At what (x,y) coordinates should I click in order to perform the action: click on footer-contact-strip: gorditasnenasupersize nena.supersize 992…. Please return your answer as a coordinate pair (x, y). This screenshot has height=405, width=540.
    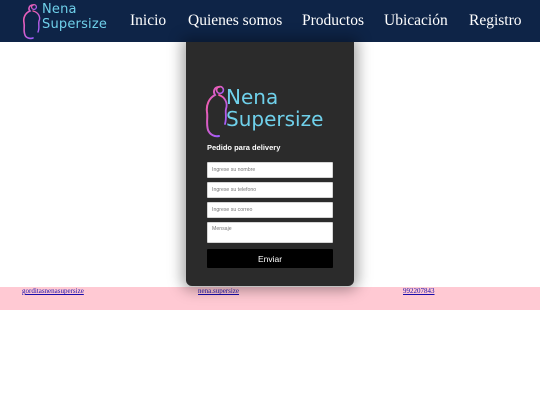
    Looking at the image, I should click on (270, 298).